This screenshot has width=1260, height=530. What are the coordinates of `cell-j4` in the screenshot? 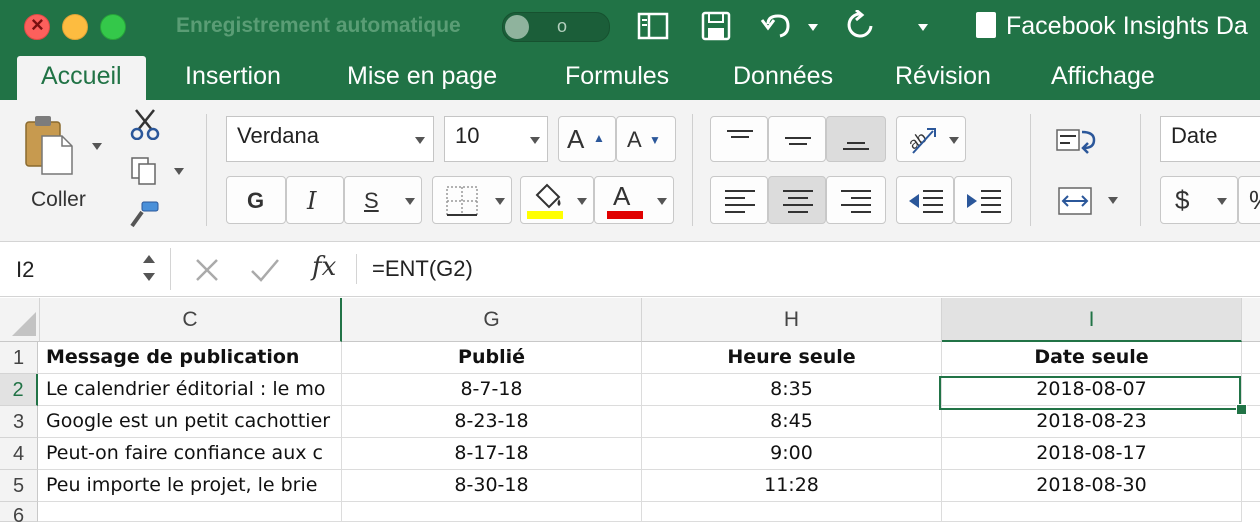 It's located at (1251, 454).